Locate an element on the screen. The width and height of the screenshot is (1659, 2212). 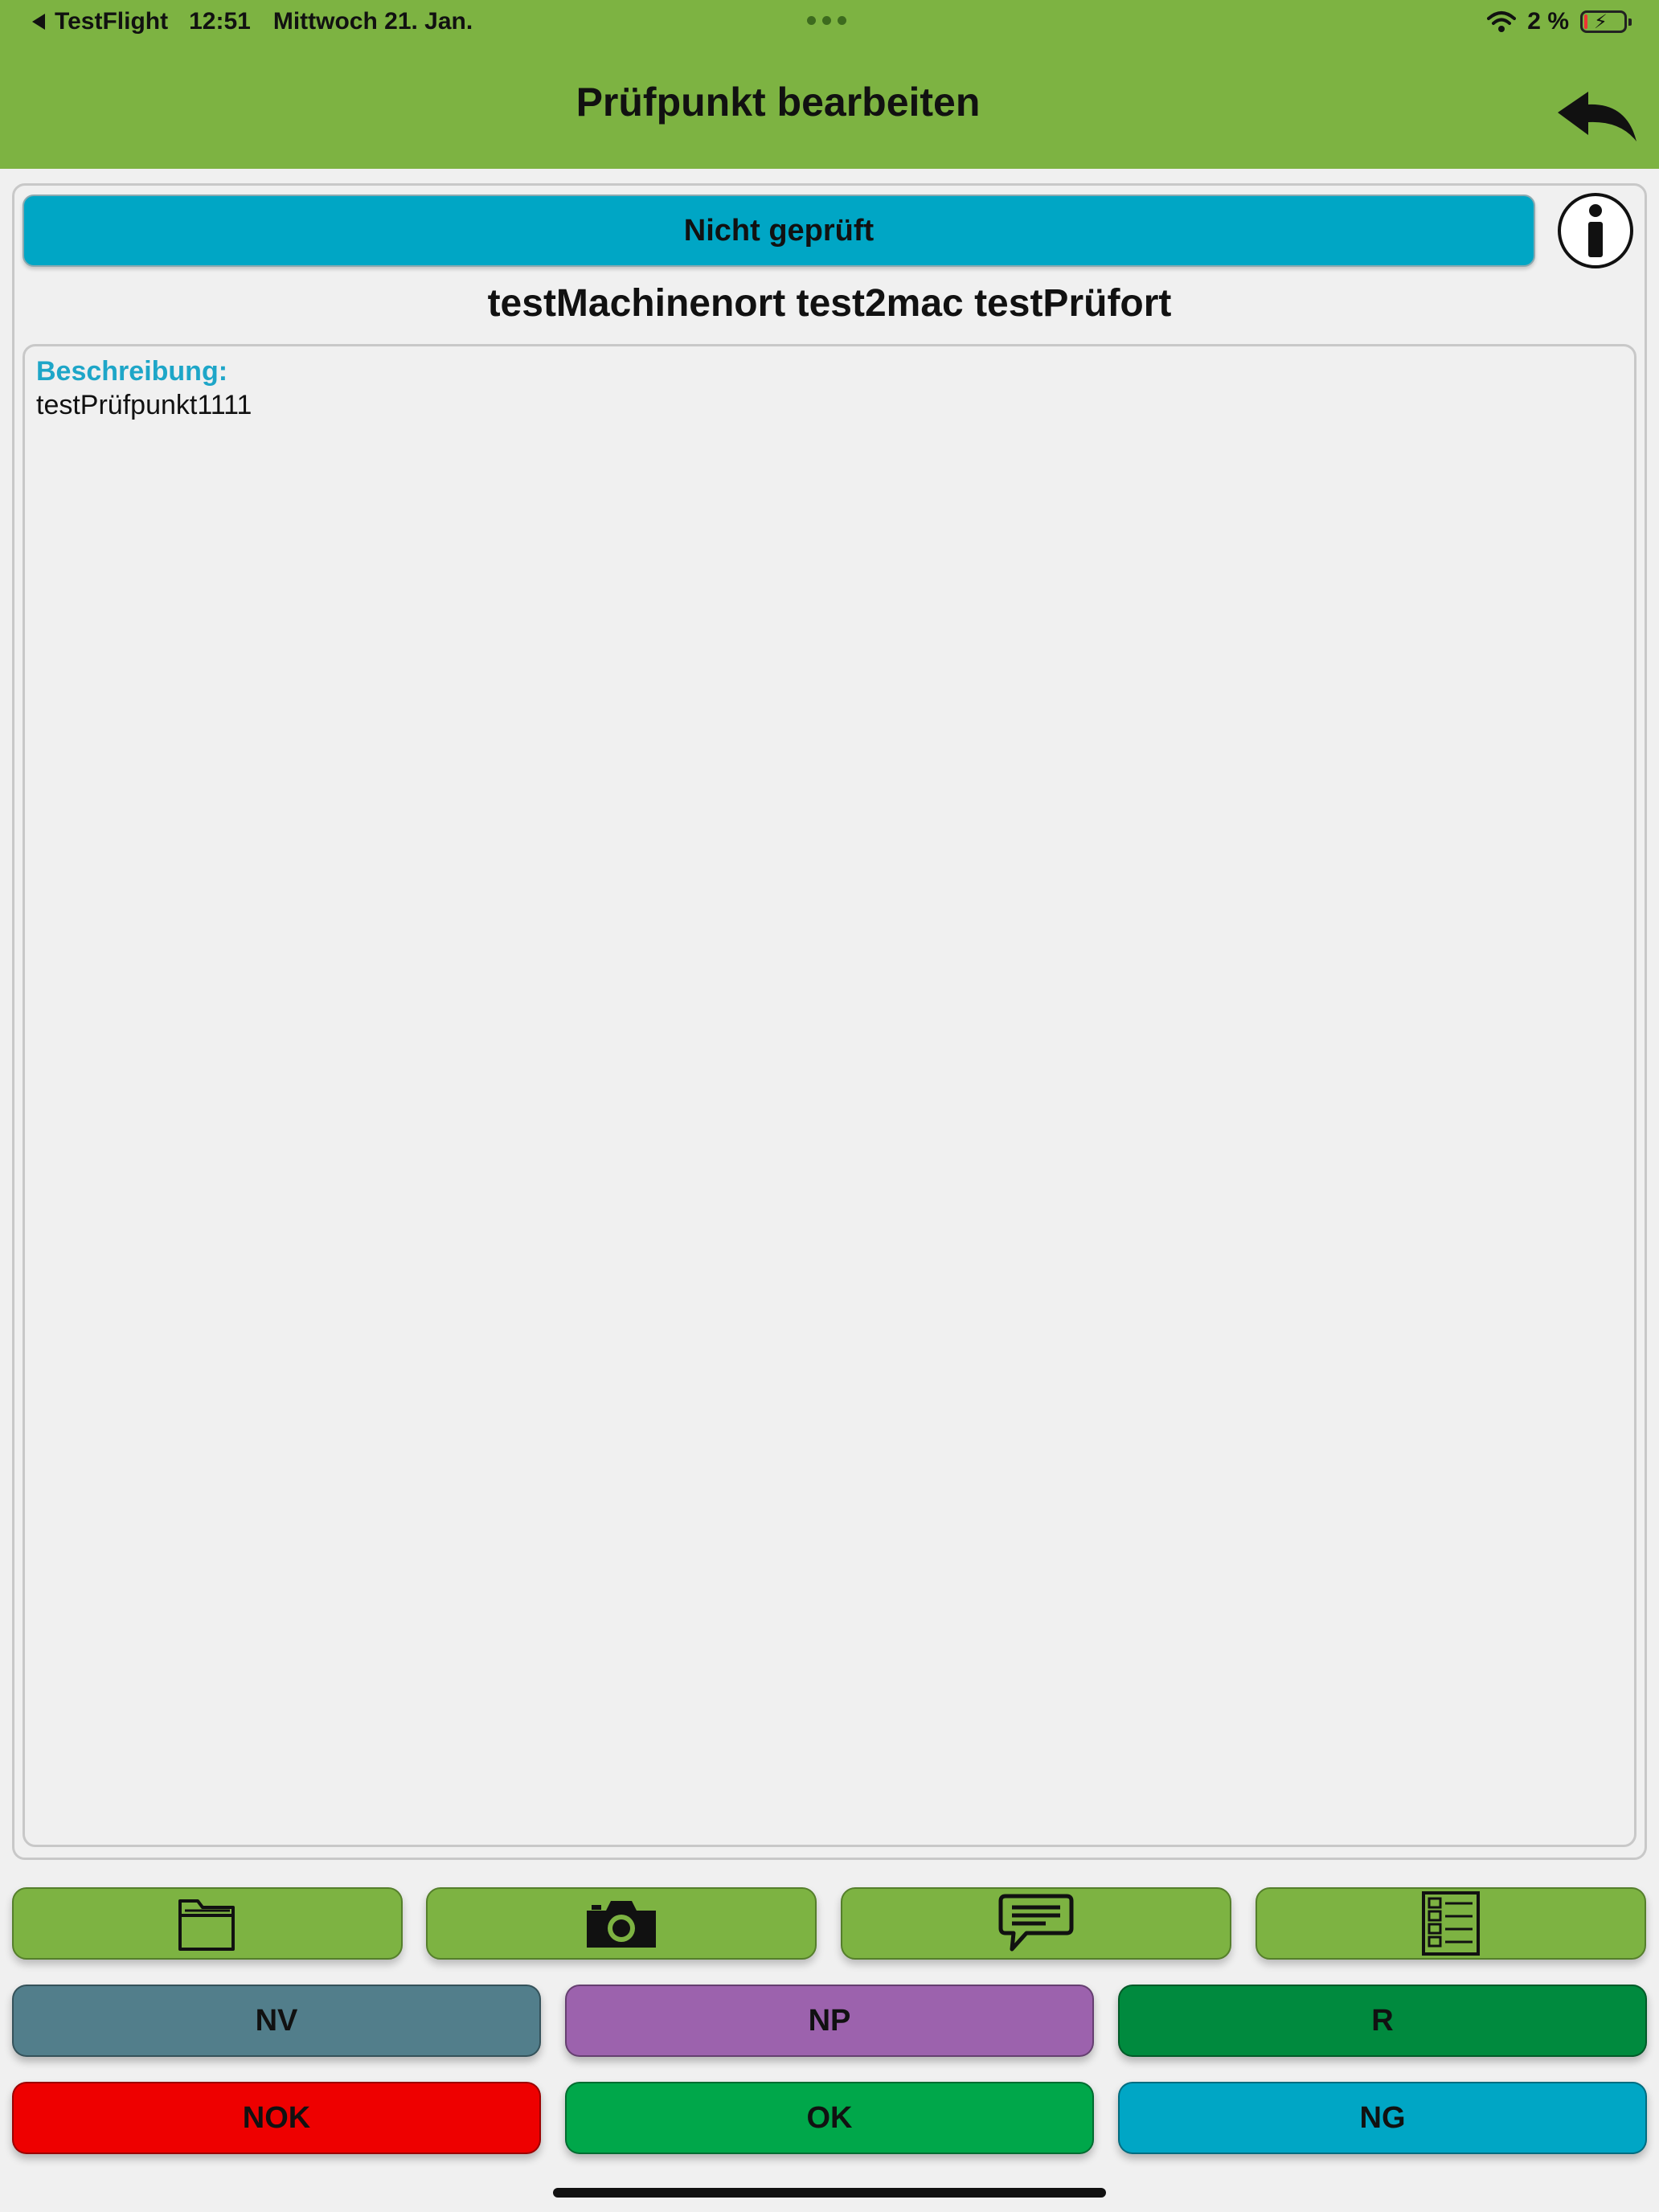
back-arrow-icon is located at coordinates (1597, 120).